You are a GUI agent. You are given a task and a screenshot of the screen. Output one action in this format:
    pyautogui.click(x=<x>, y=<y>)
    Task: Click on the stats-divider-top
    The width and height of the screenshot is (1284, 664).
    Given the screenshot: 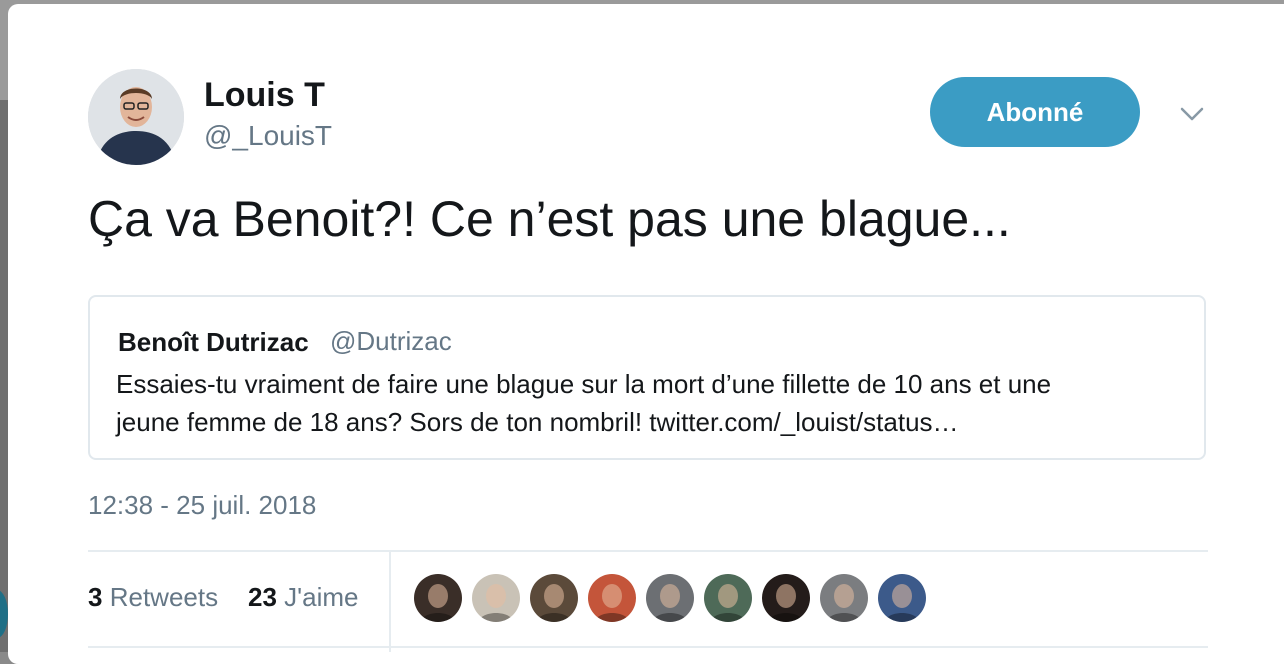 What is the action you would take?
    pyautogui.click(x=648, y=551)
    